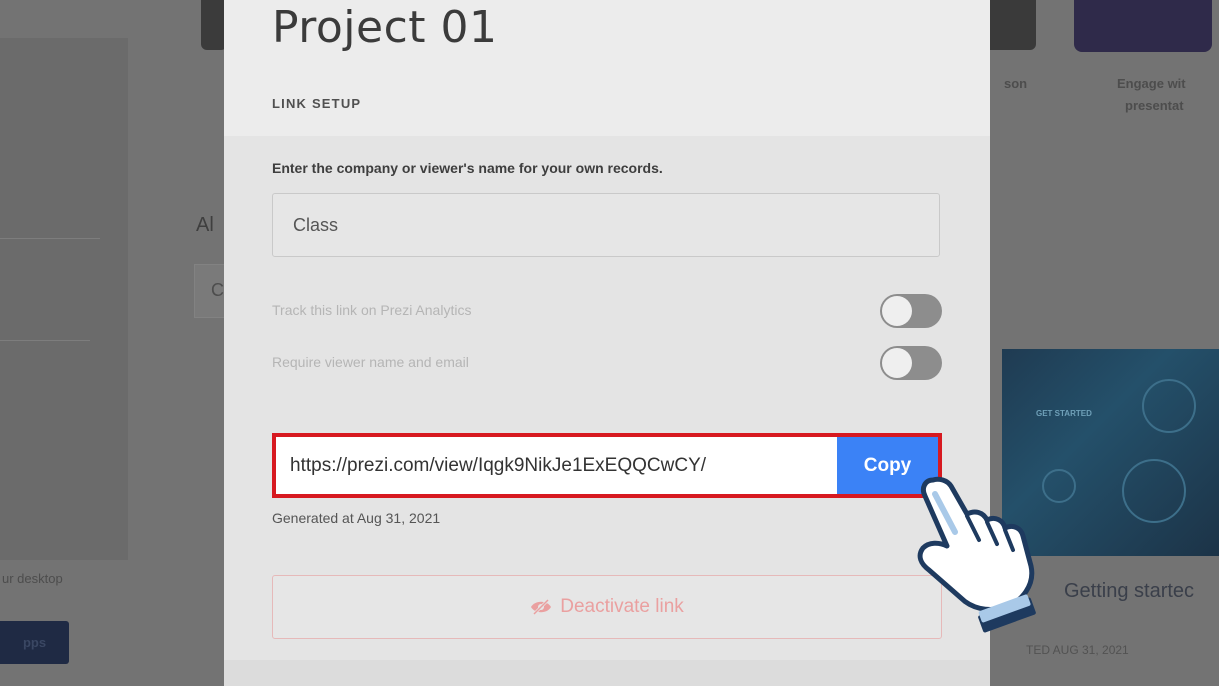 This screenshot has width=1219, height=686. I want to click on deactivate-label: Deactivate link, so click(622, 606).